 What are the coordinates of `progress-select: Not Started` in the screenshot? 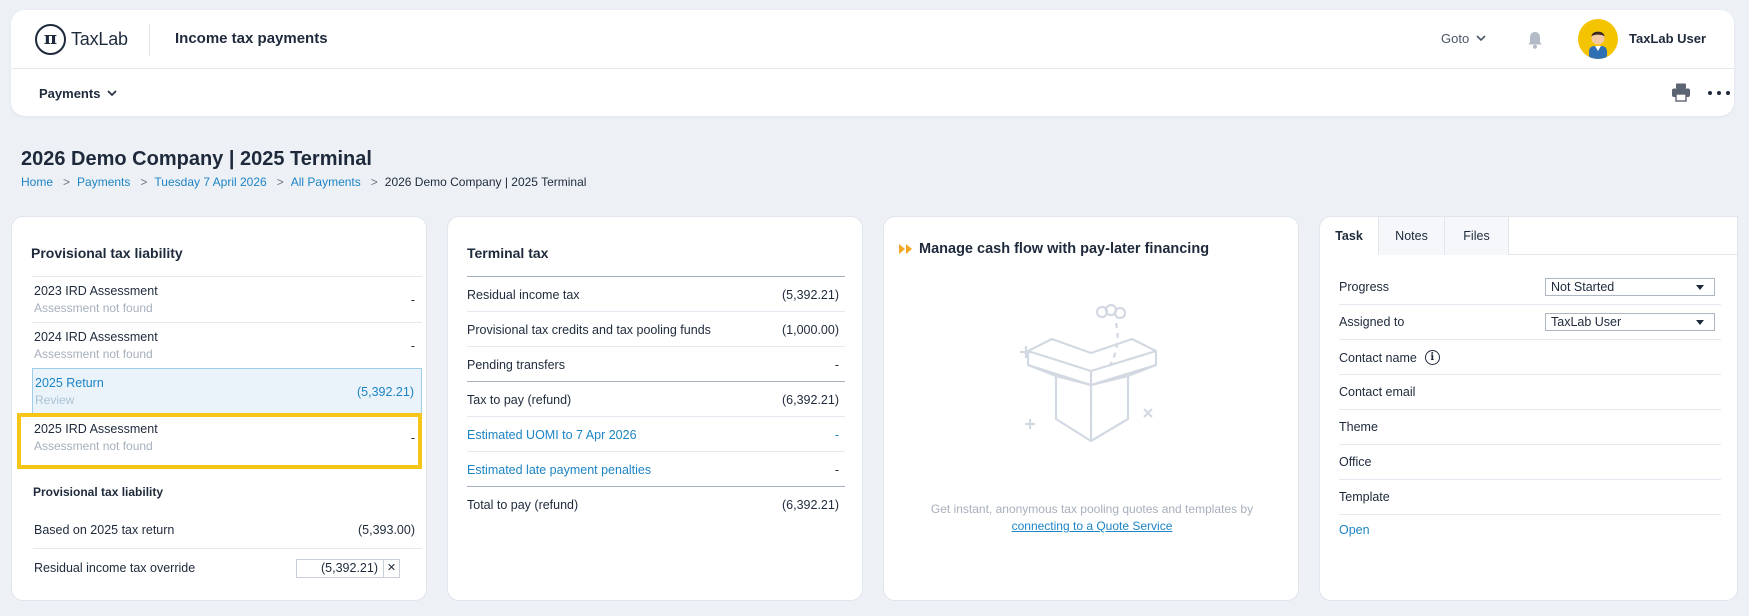 It's located at (1630, 287).